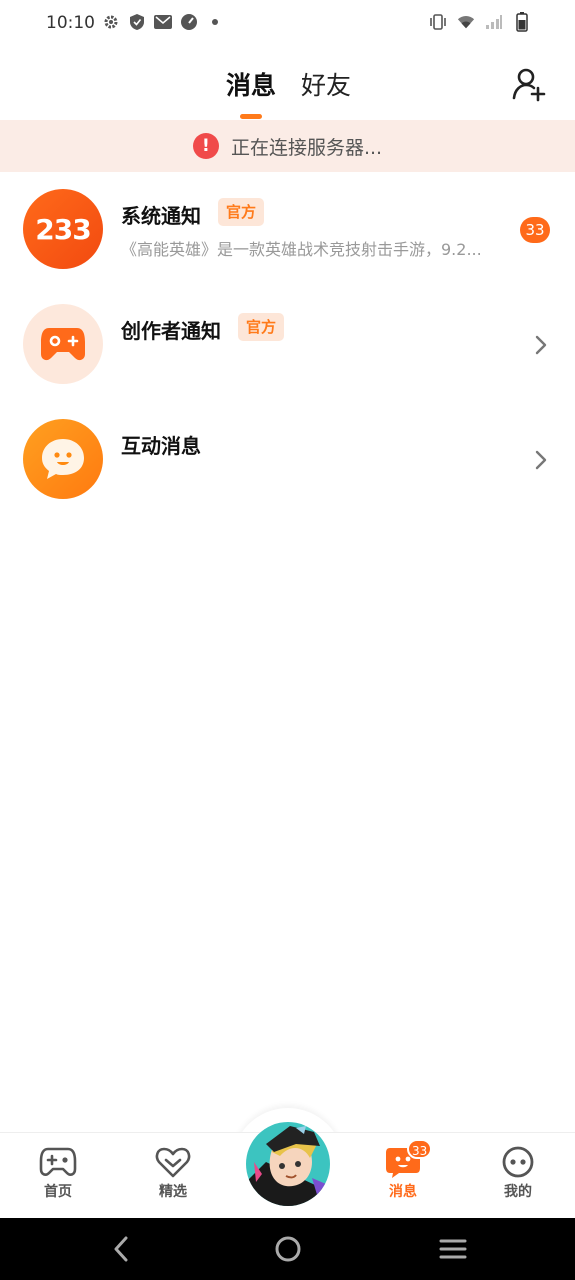 Image resolution: width=575 pixels, height=1280 pixels. What do you see at coordinates (403, 1170) in the screenshot?
I see `nav-item-messages: 33 消息` at bounding box center [403, 1170].